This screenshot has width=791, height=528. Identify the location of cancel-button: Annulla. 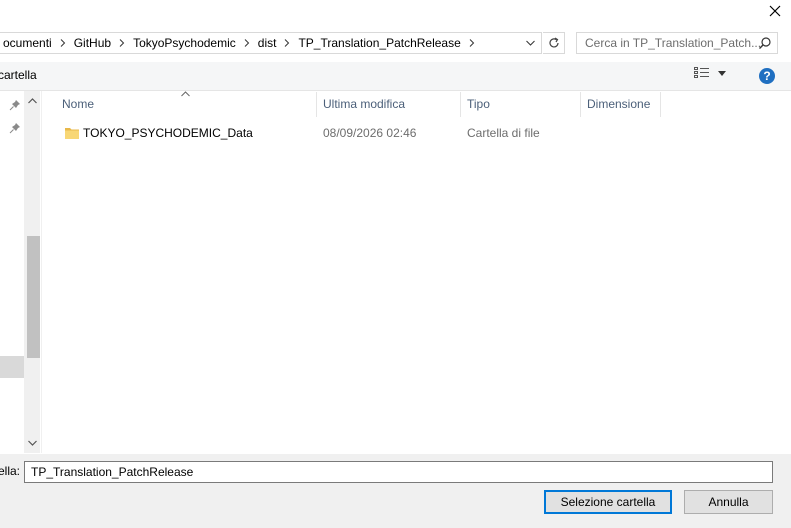
(728, 502).